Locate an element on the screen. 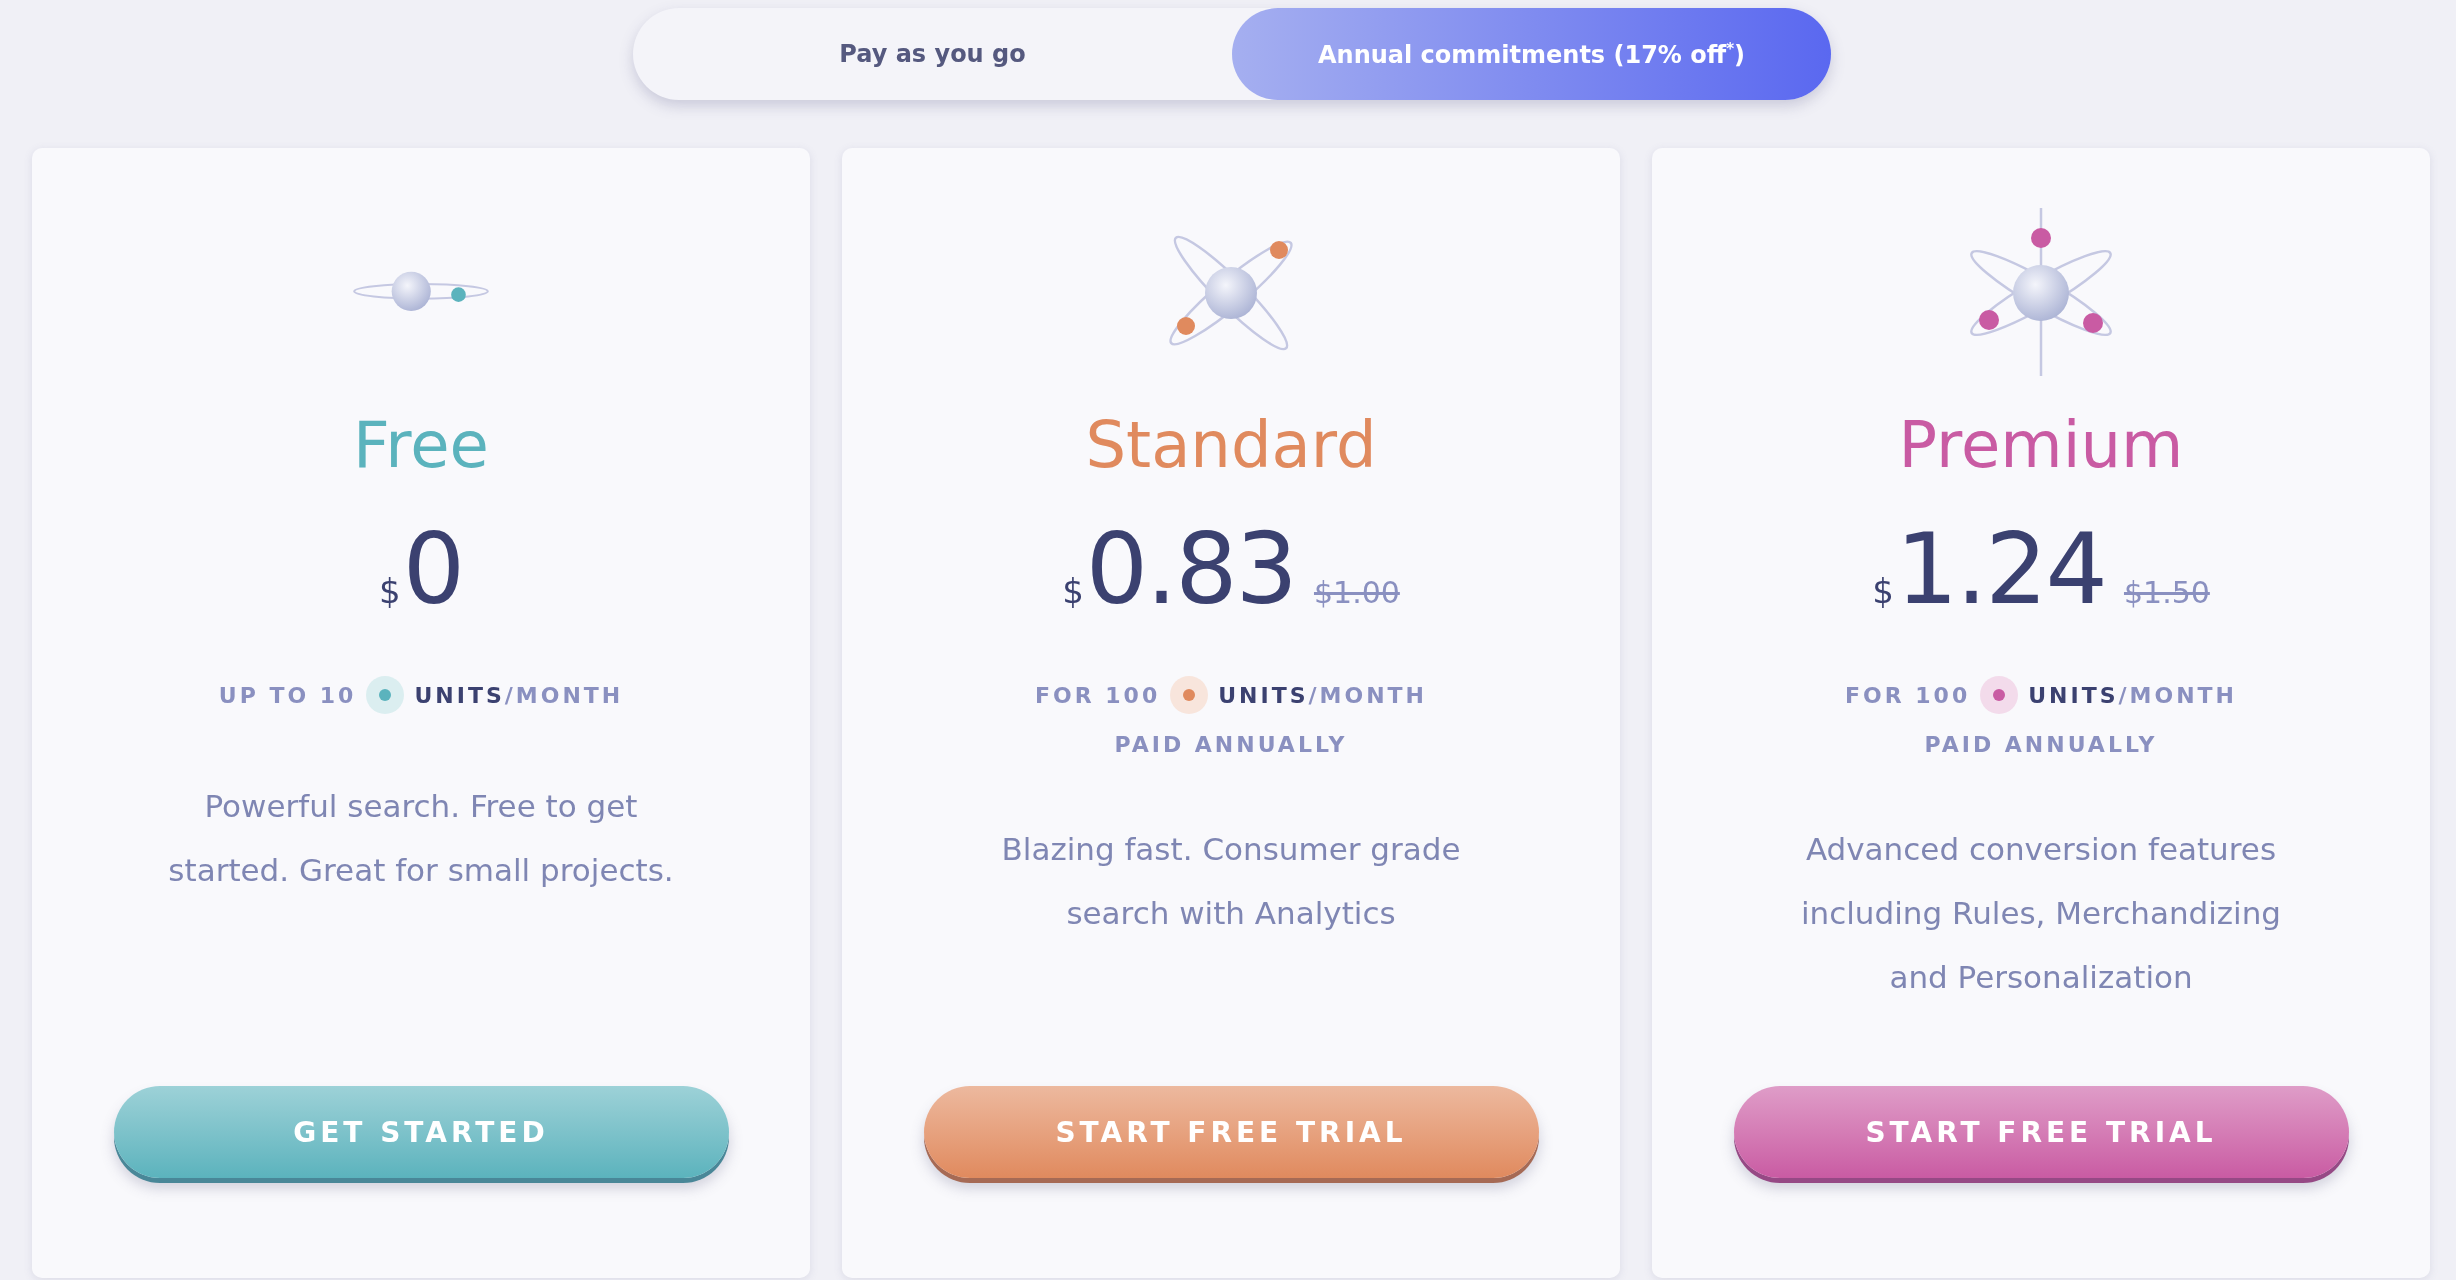 The image size is (2456, 1280). plan-description: Advanced conversion features including Rules, Merchandizing and Personalization is located at coordinates (2041, 913).